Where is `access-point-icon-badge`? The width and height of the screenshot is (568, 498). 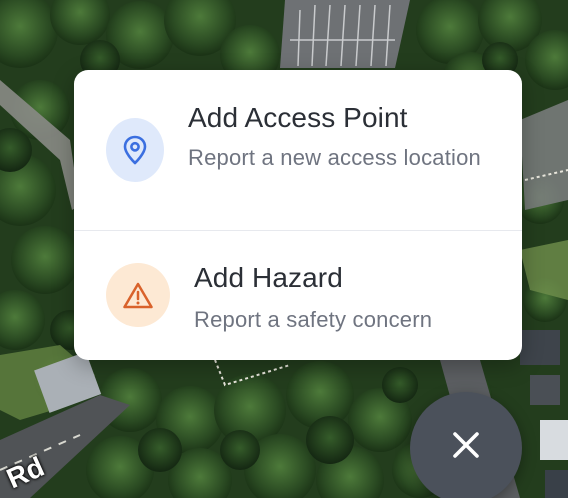
access-point-icon-badge is located at coordinates (135, 150).